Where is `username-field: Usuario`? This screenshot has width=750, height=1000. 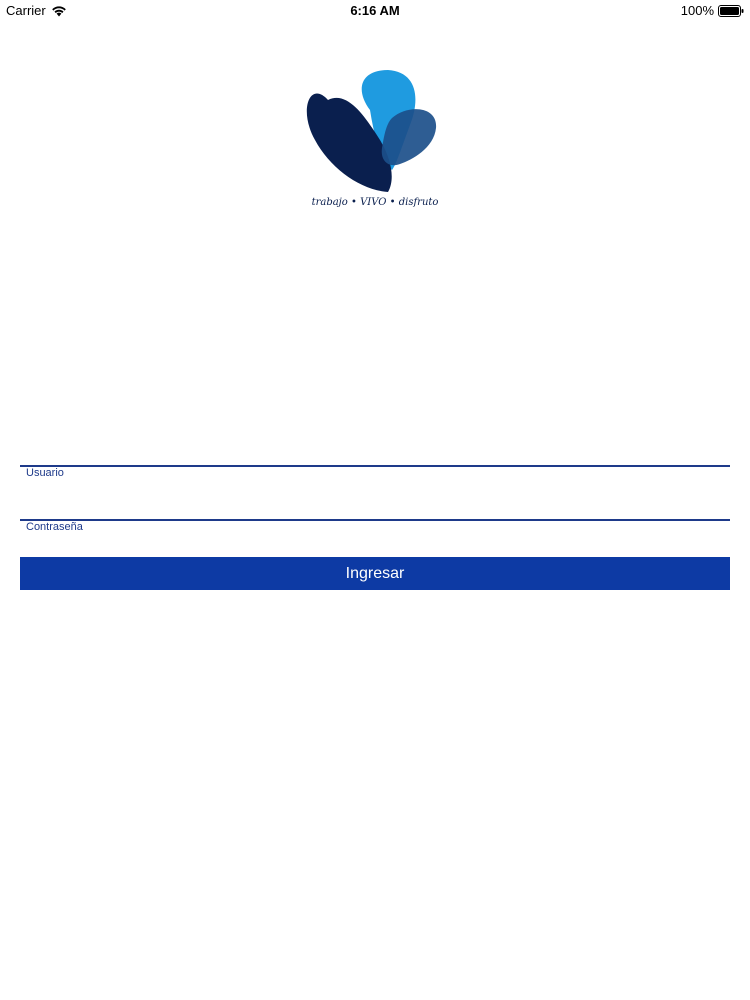 username-field: Usuario is located at coordinates (375, 490).